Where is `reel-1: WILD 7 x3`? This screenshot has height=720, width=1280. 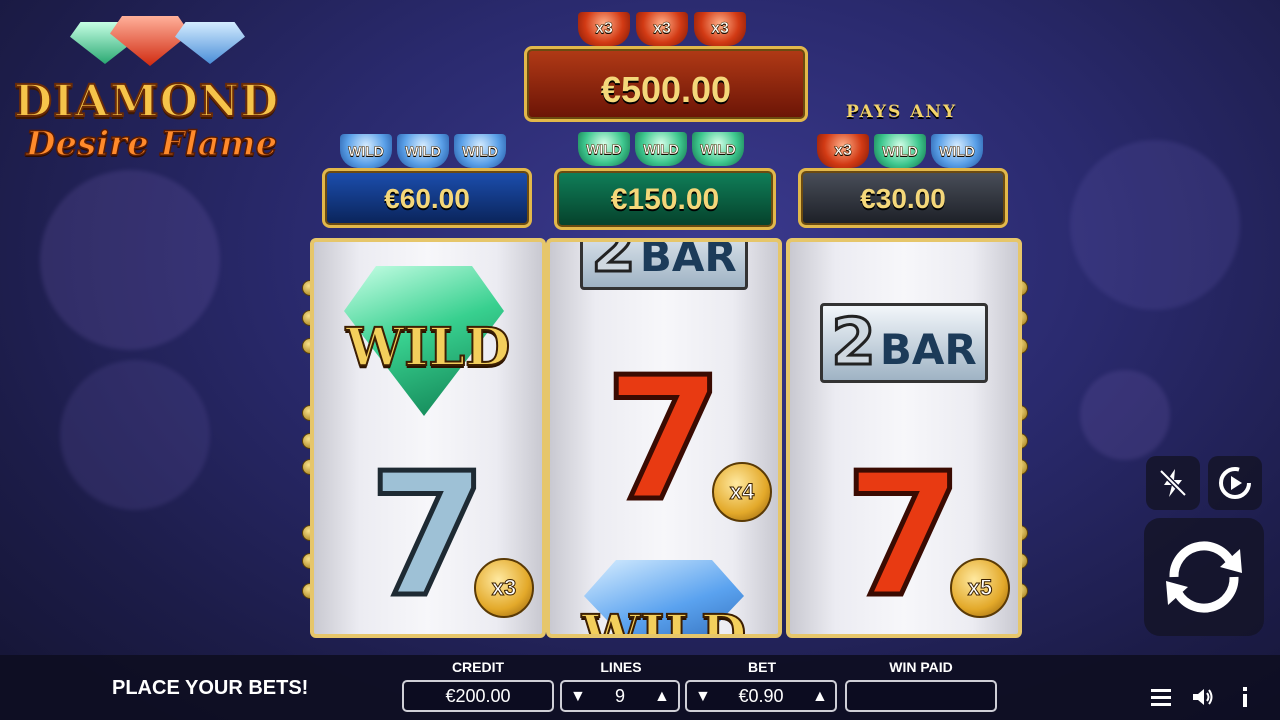
reel-1: WILD 7 x3 is located at coordinates (428, 438).